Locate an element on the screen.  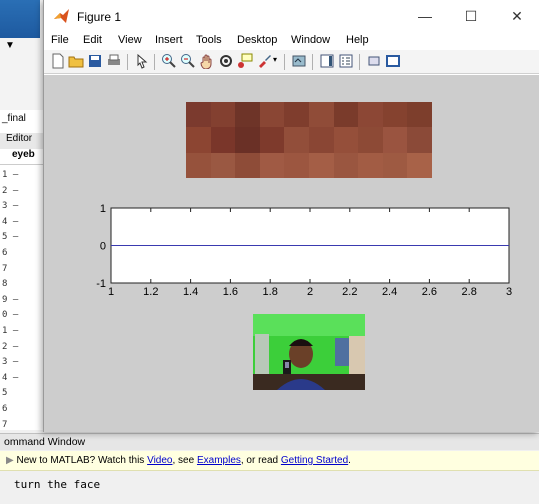
matlab-toolstrip-tab is located at coordinates (20, 19).